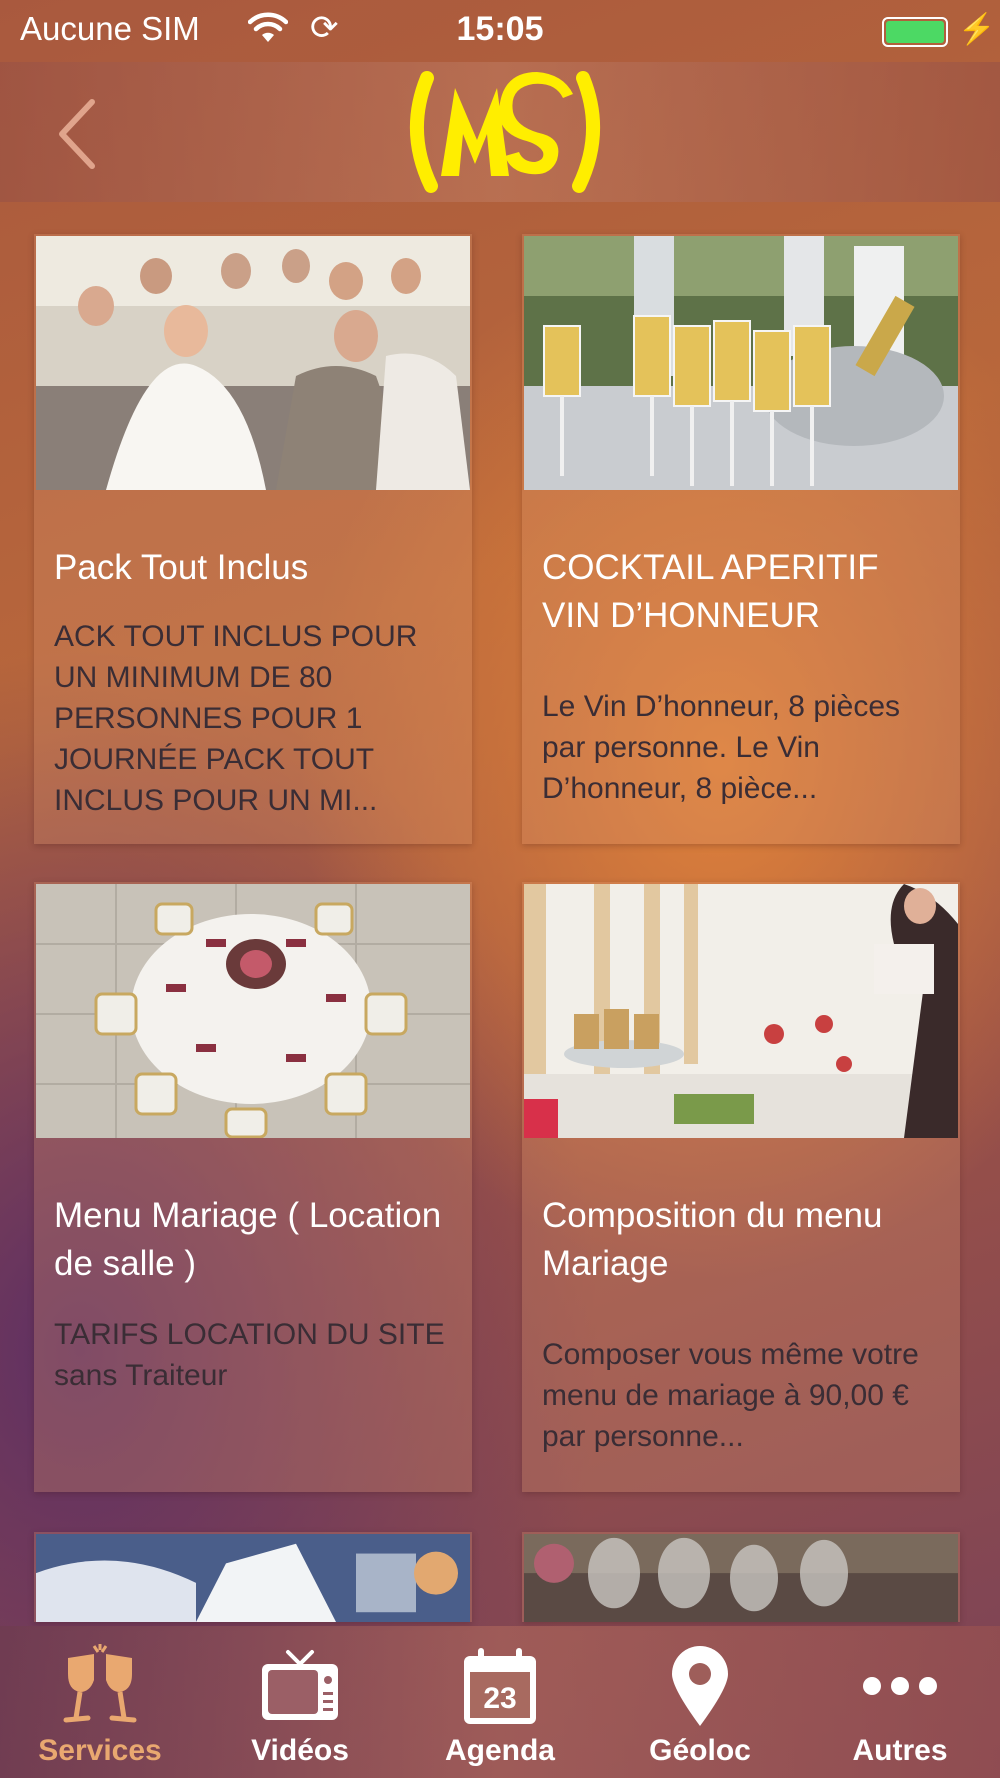 The width and height of the screenshot is (1000, 1778). What do you see at coordinates (100, 1683) in the screenshot?
I see `cheers-glasses-icon` at bounding box center [100, 1683].